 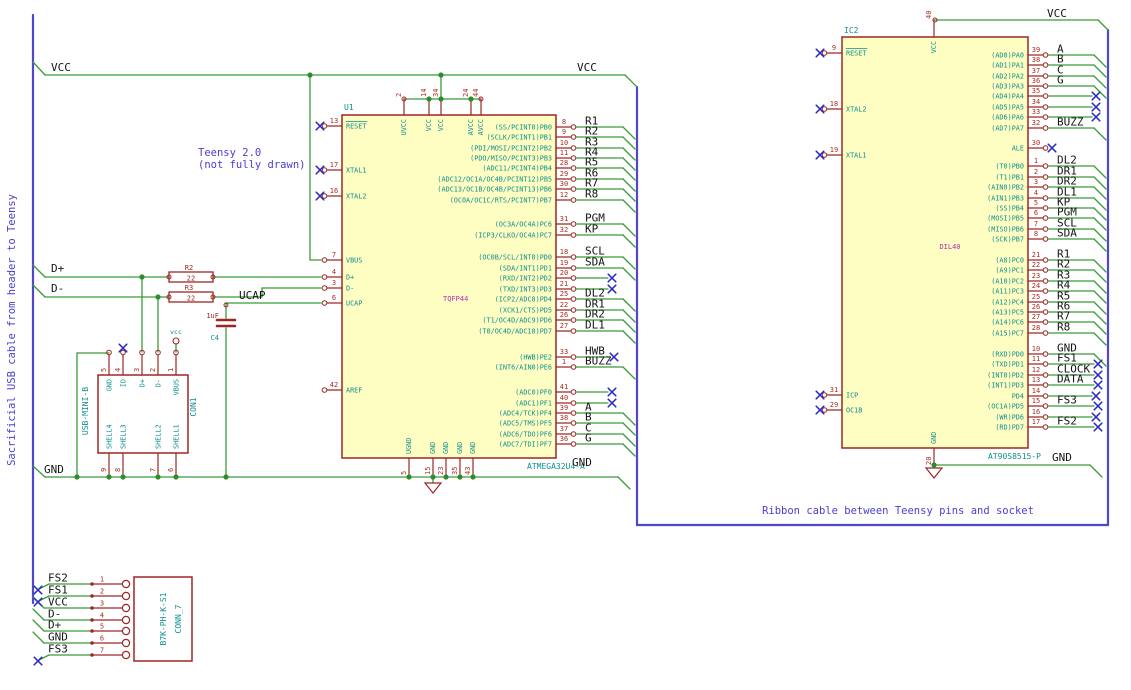 I want to click on pin-number: 39, so click(x=564, y=408).